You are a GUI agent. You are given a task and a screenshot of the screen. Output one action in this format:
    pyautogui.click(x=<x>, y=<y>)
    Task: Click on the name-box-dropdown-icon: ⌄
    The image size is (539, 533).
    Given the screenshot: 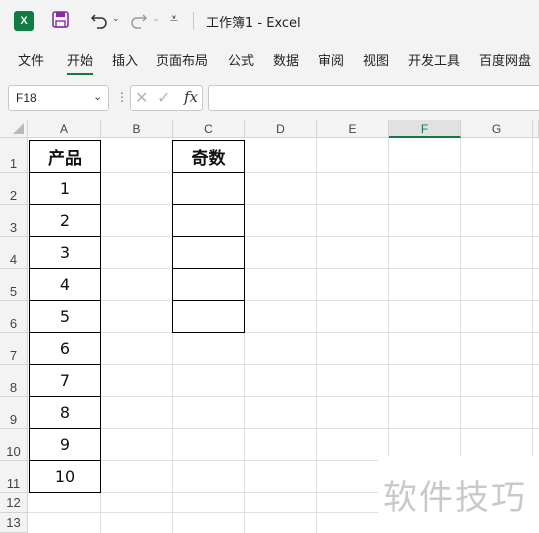 What is the action you would take?
    pyautogui.click(x=97, y=96)
    